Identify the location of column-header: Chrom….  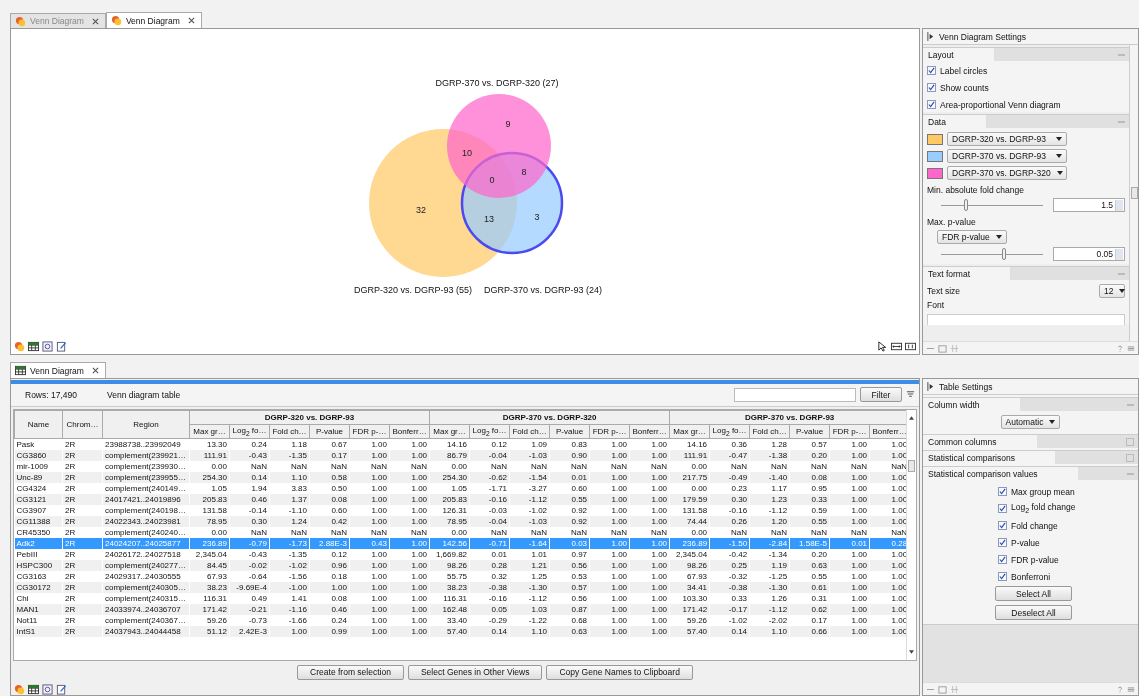
(82, 424).